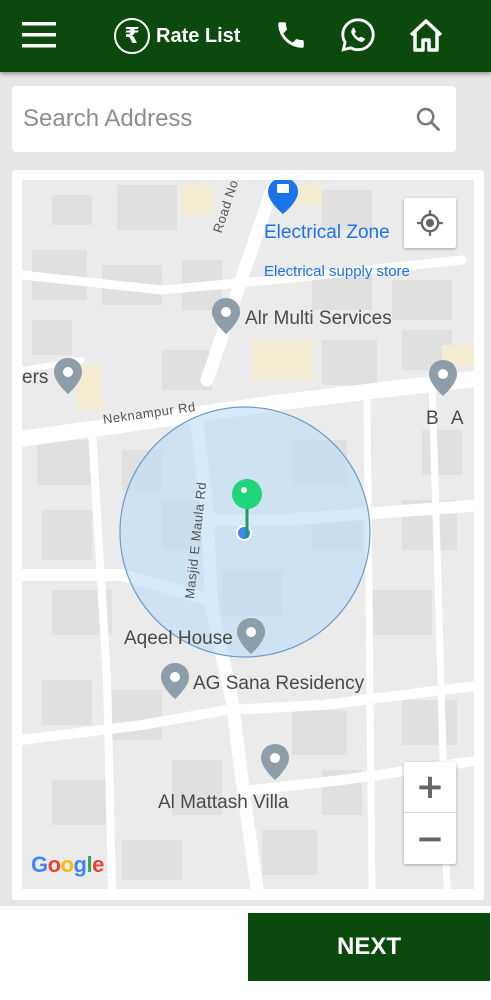 Image resolution: width=491 pixels, height=1000 pixels. I want to click on rate-list-button: ₹ Rate List, so click(177, 36).